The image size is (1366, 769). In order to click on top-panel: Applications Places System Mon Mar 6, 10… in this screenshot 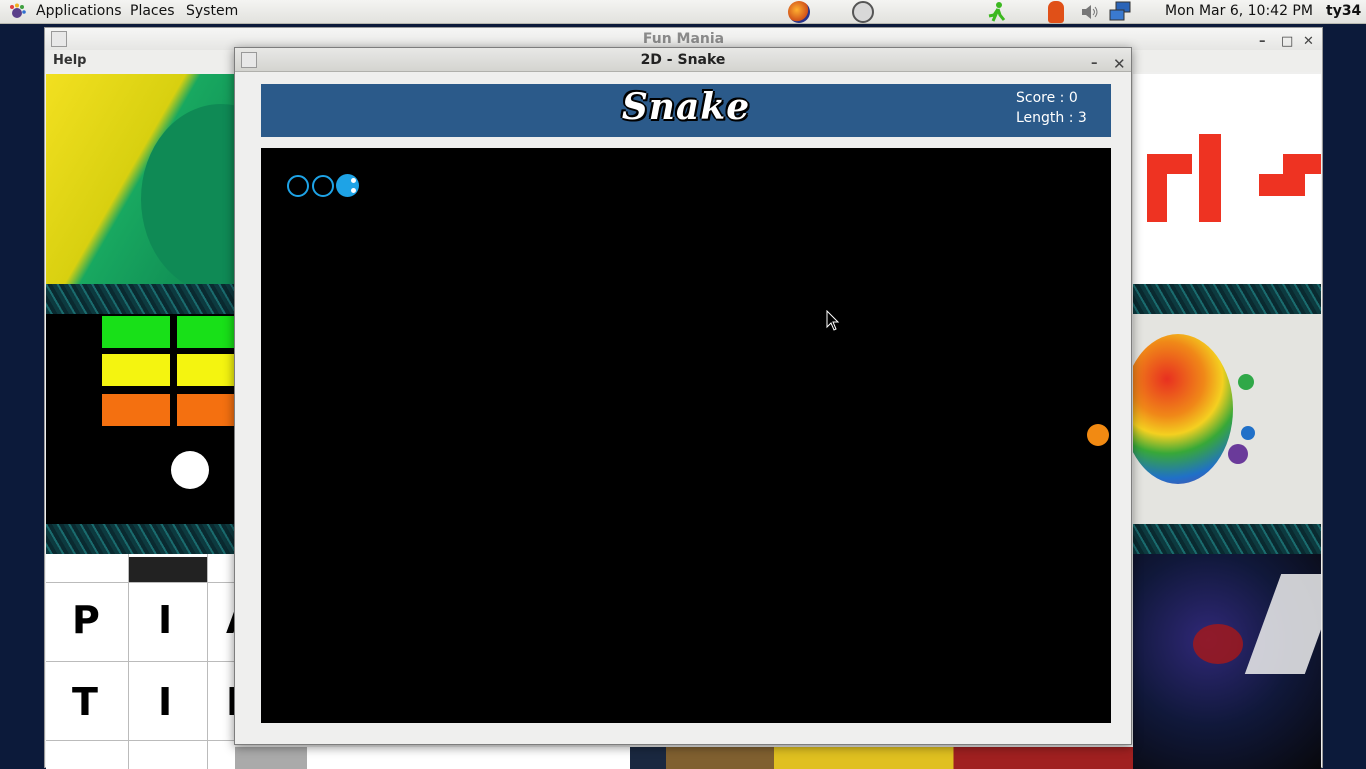, I will do `click(683, 12)`.